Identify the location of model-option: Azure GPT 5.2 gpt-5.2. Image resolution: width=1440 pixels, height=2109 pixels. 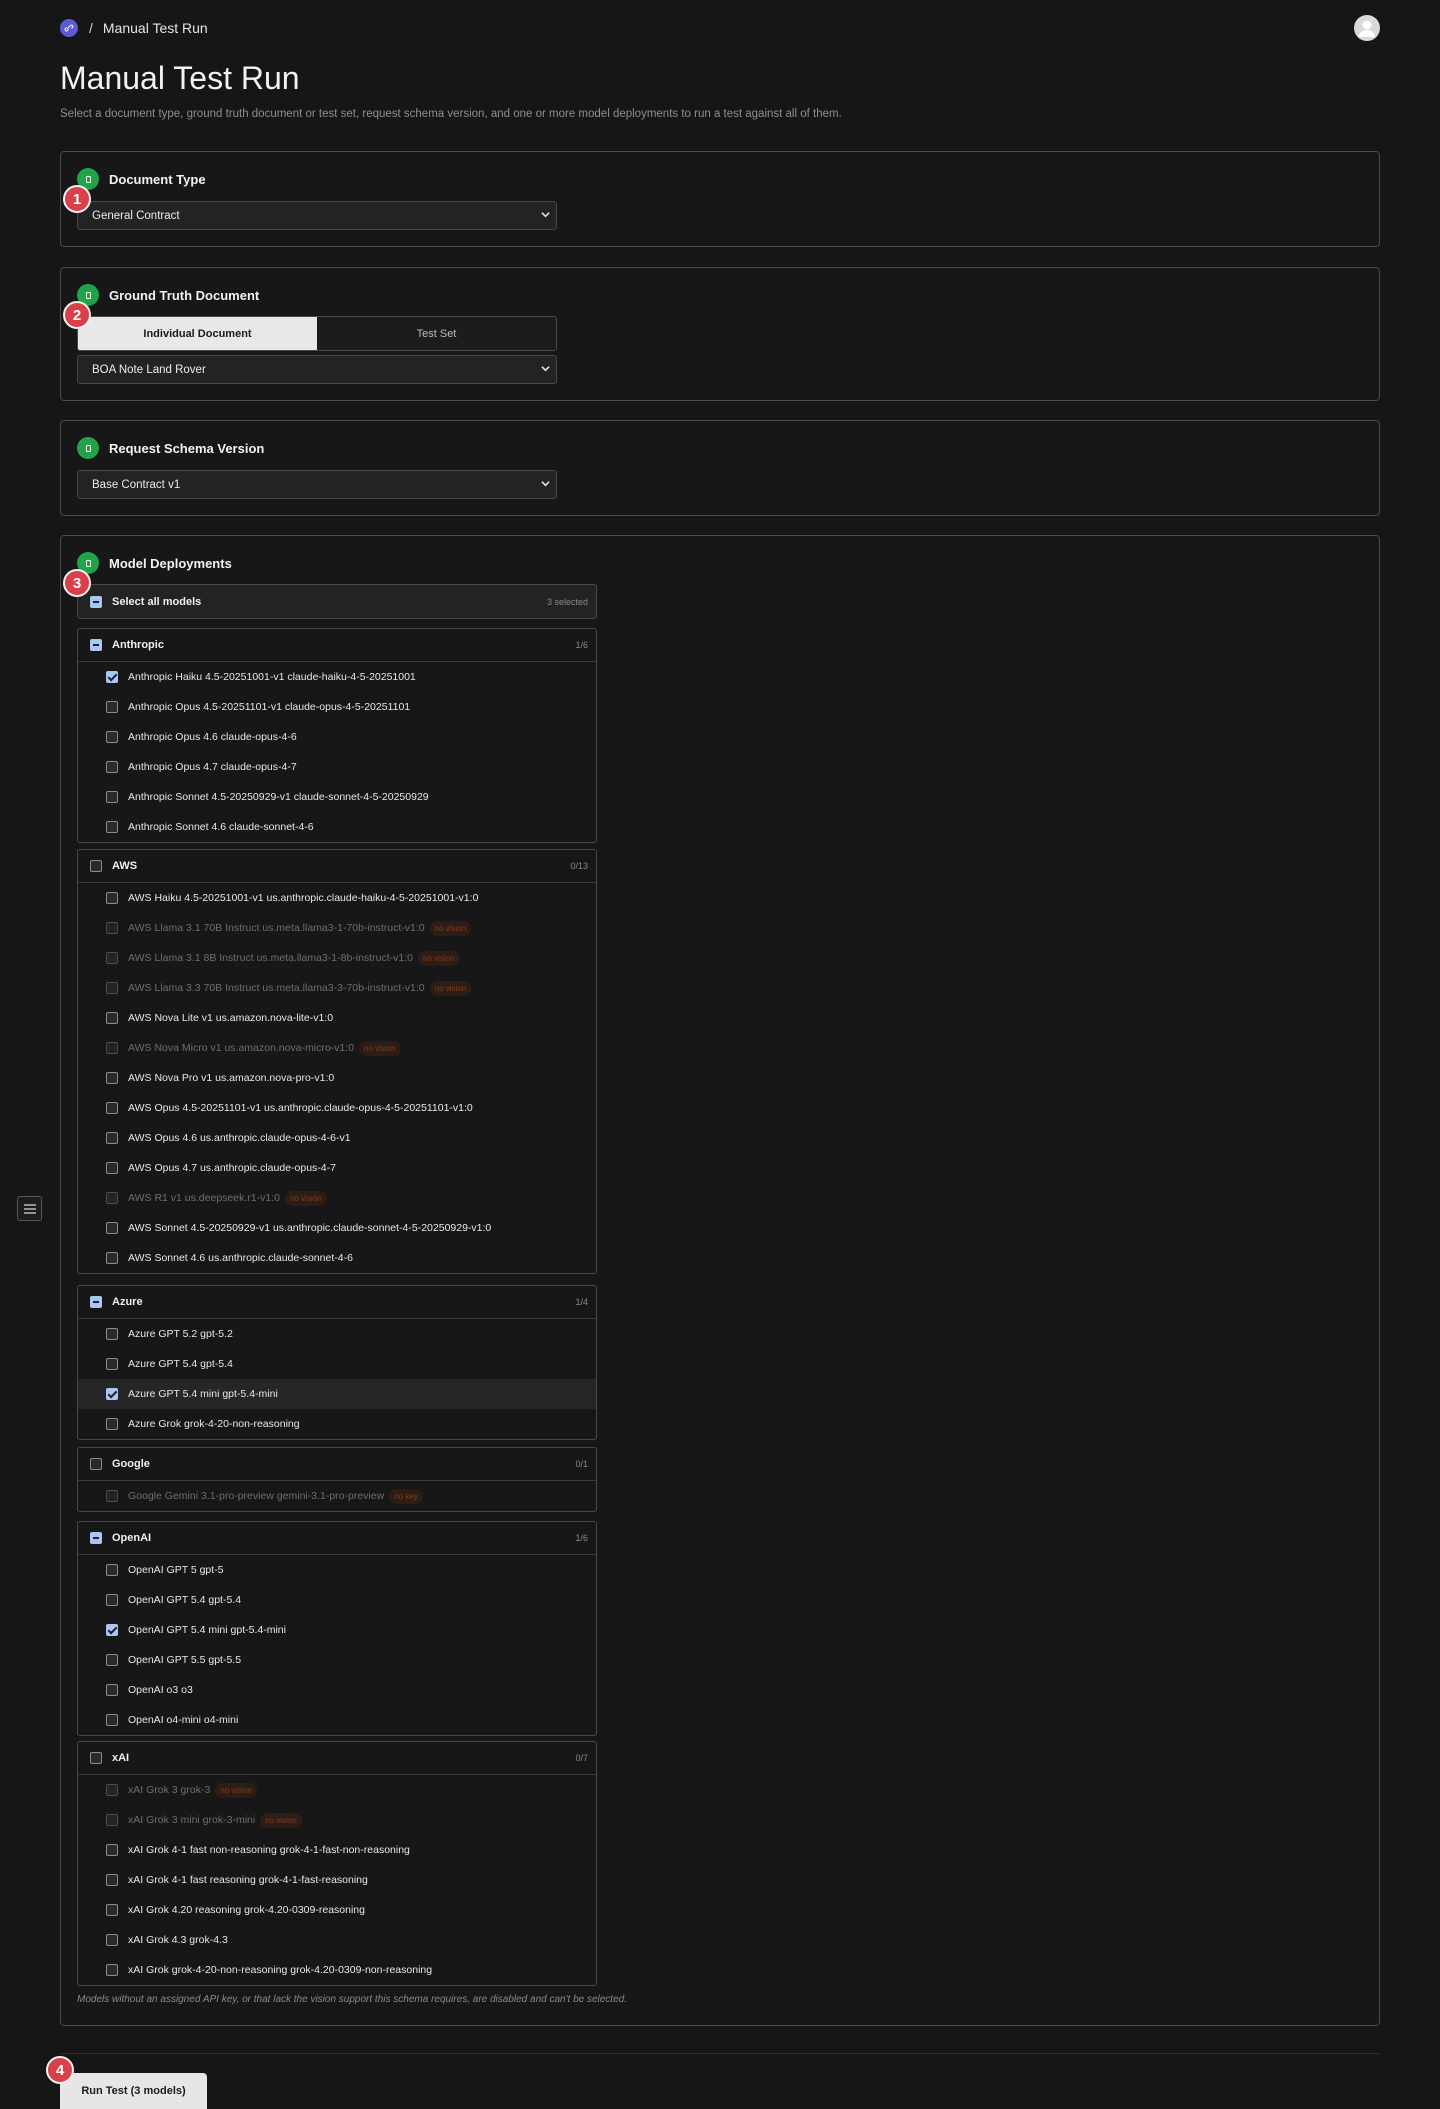
(337, 1334).